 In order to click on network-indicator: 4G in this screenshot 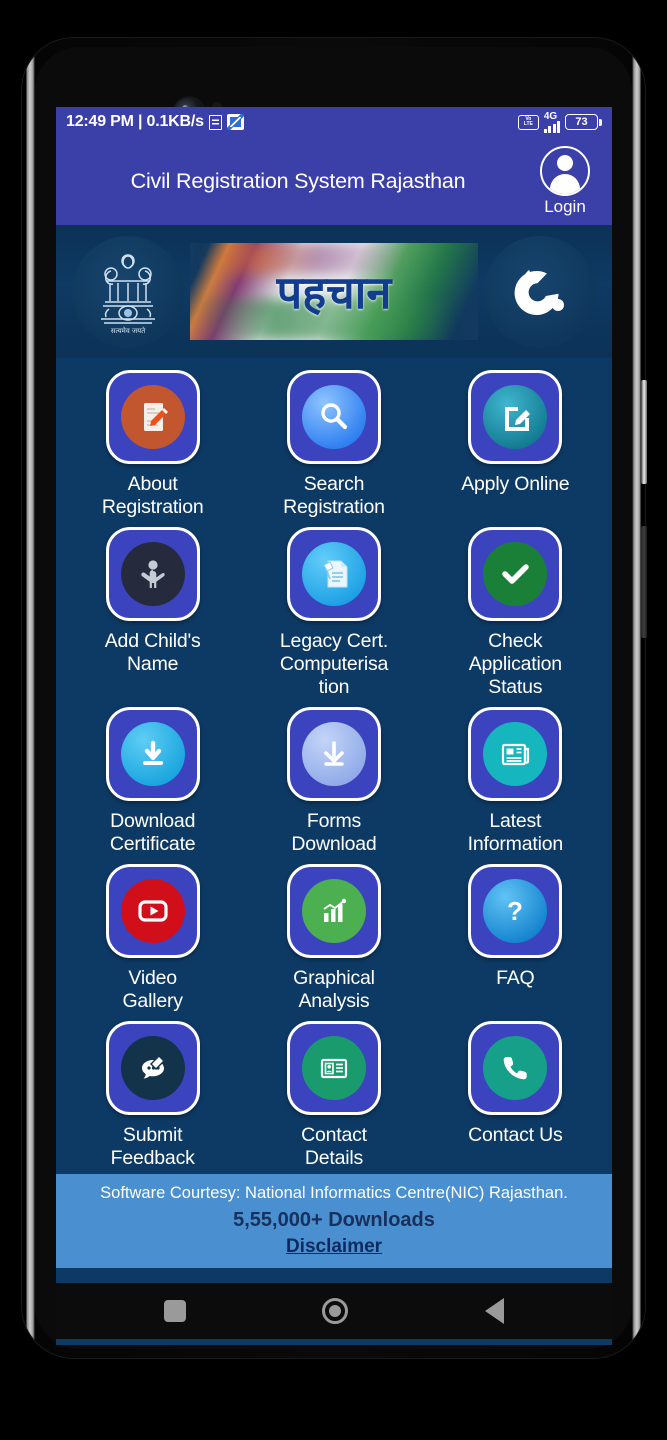, I will do `click(551, 121)`.